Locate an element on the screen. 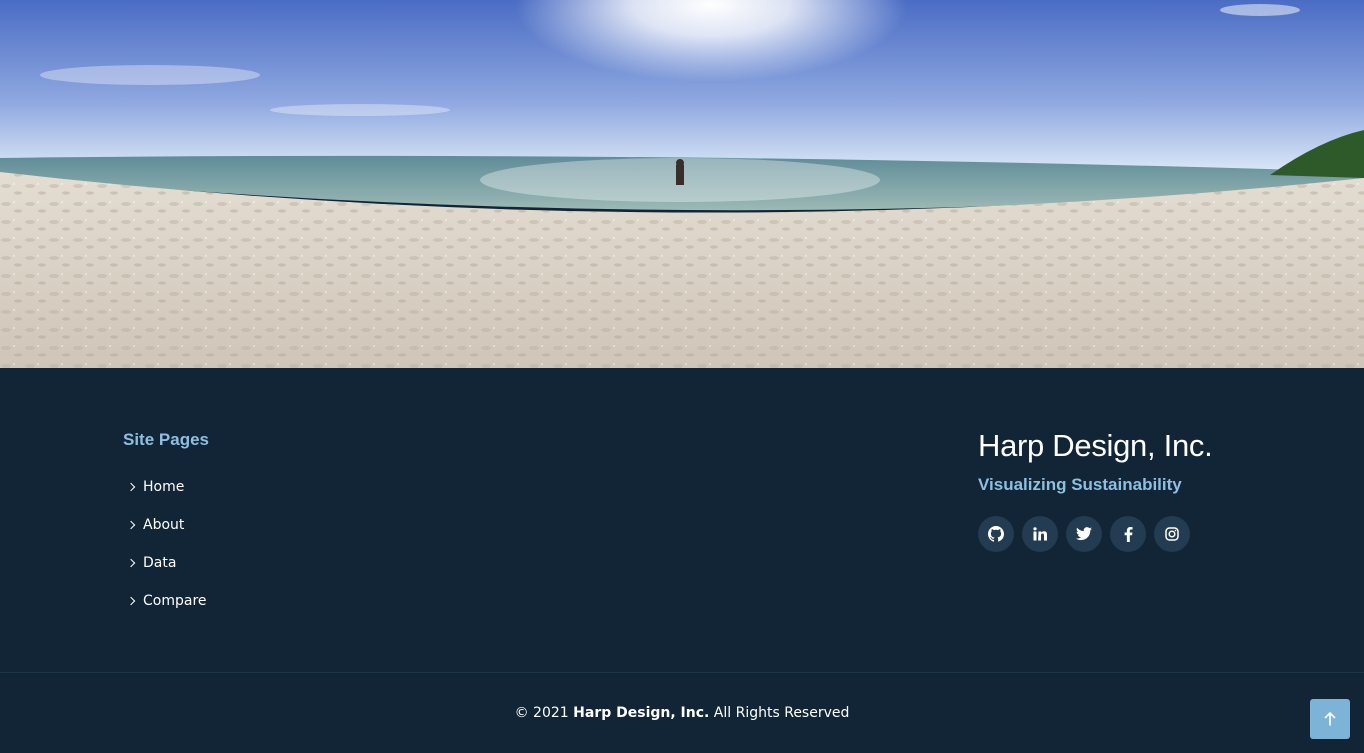 Image resolution: width=1364 pixels, height=753 pixels. footer-link-home: Home is located at coordinates (166, 487).